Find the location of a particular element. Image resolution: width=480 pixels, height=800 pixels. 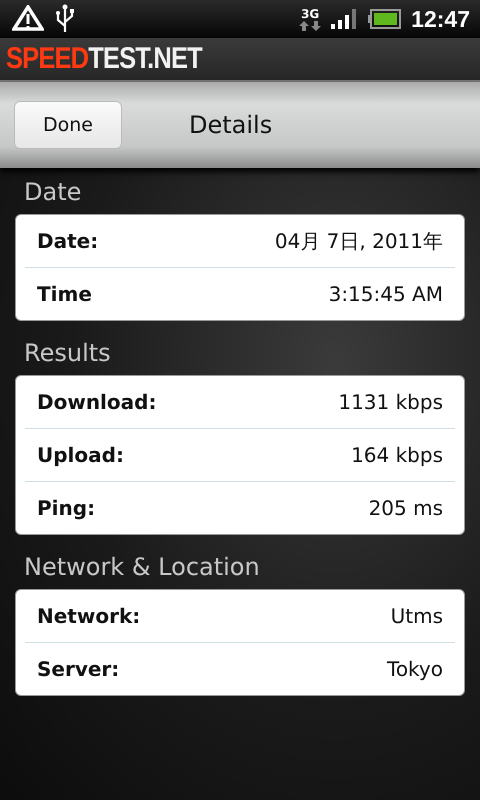

row-label: Download: is located at coordinates (96, 402).